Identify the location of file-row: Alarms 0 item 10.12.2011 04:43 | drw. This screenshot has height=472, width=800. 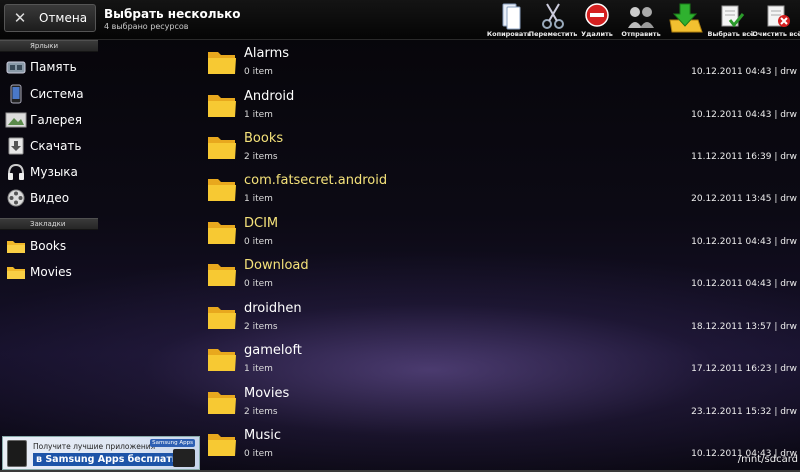
(500, 61).